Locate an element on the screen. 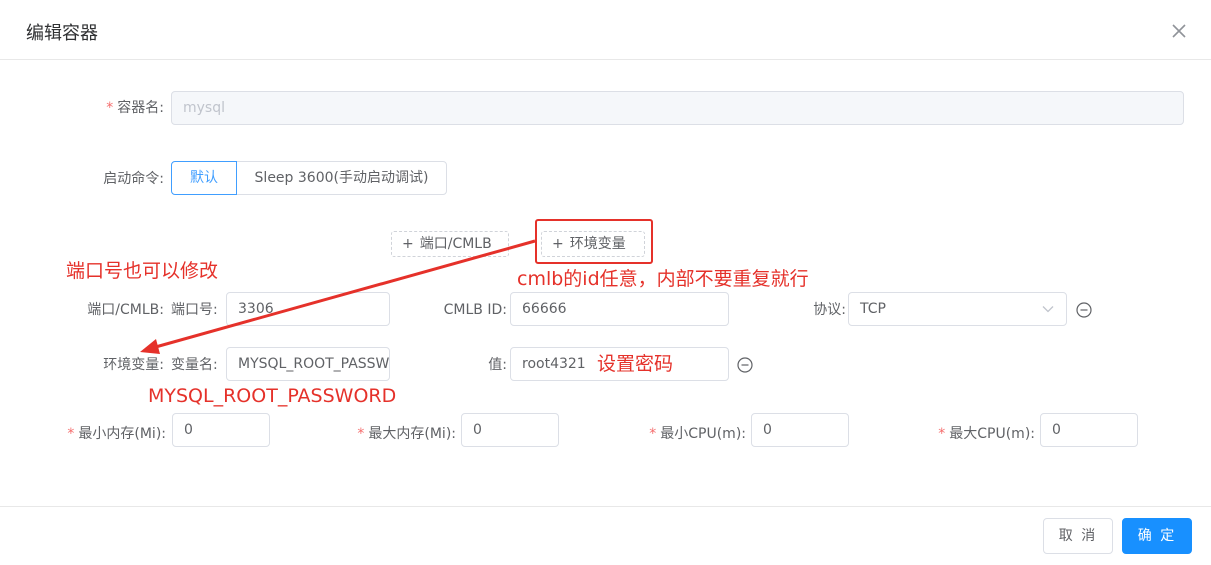 The height and width of the screenshot is (565, 1211). remove-port-icon is located at coordinates (1084, 310).